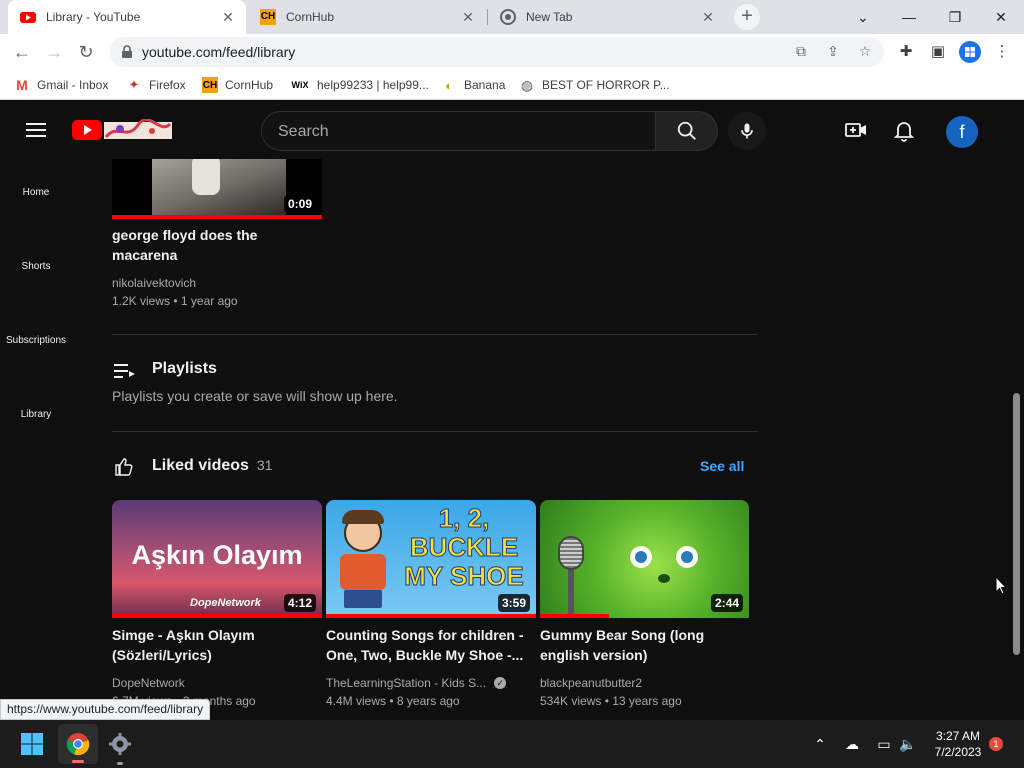 The height and width of the screenshot is (768, 1024). What do you see at coordinates (884, 745) in the screenshot?
I see `network-icon: ▭` at bounding box center [884, 745].